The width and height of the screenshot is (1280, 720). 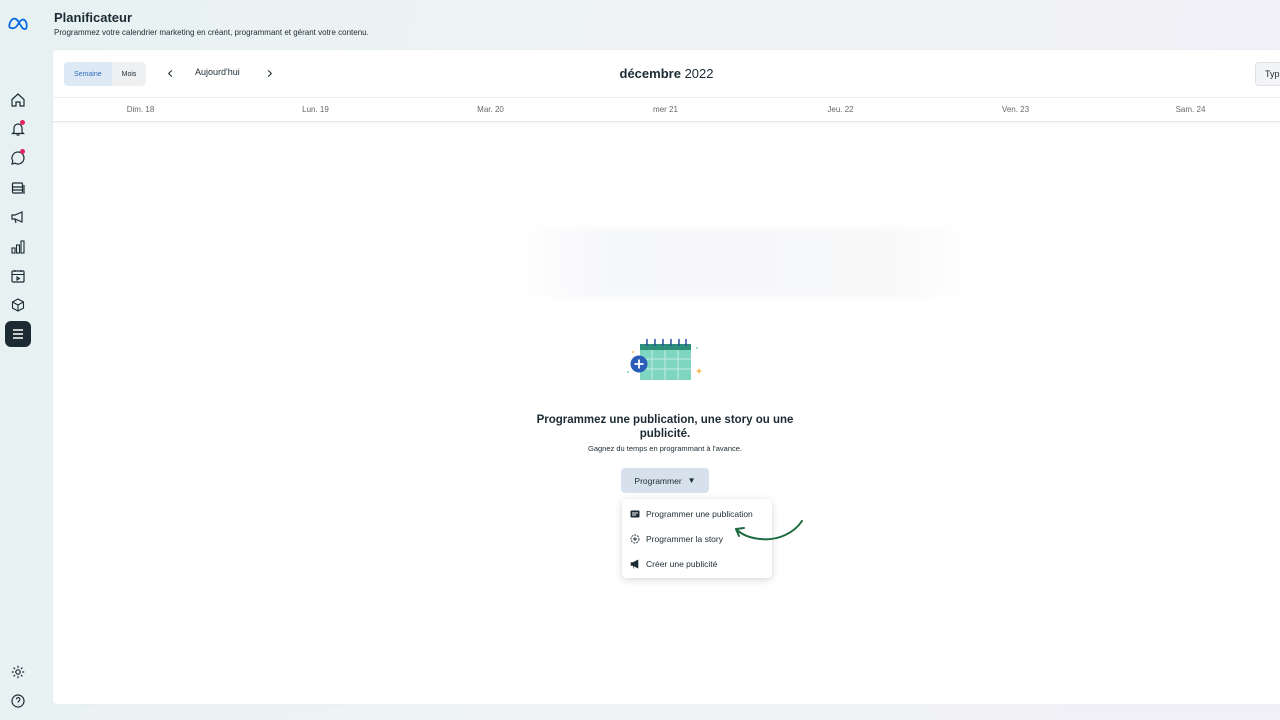 I want to click on settings-gear-icon, so click(x=18, y=672).